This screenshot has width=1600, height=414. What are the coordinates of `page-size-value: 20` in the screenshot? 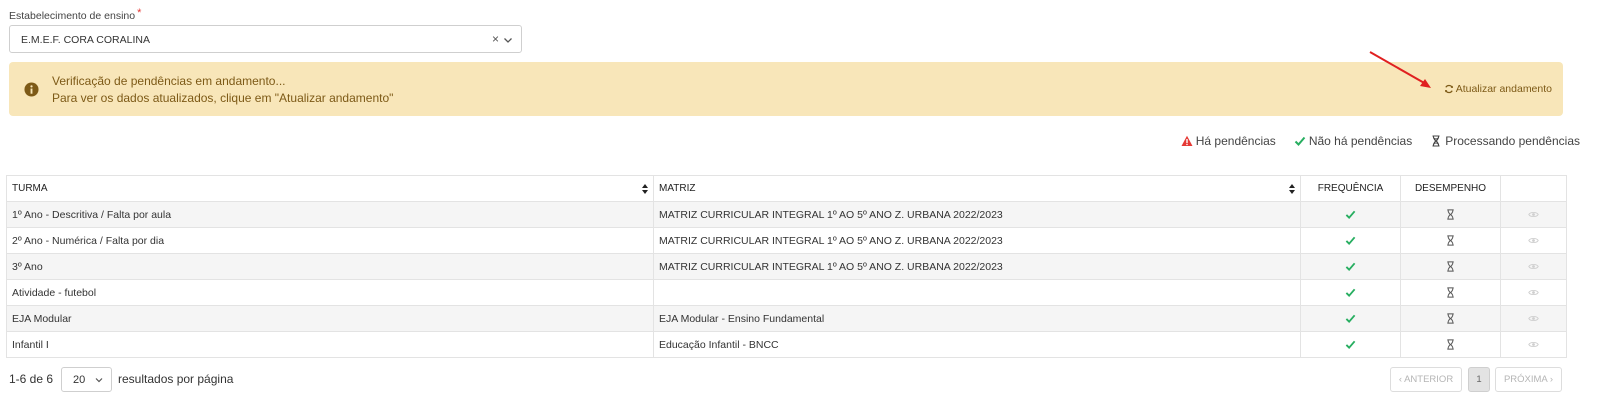 It's located at (79, 380).